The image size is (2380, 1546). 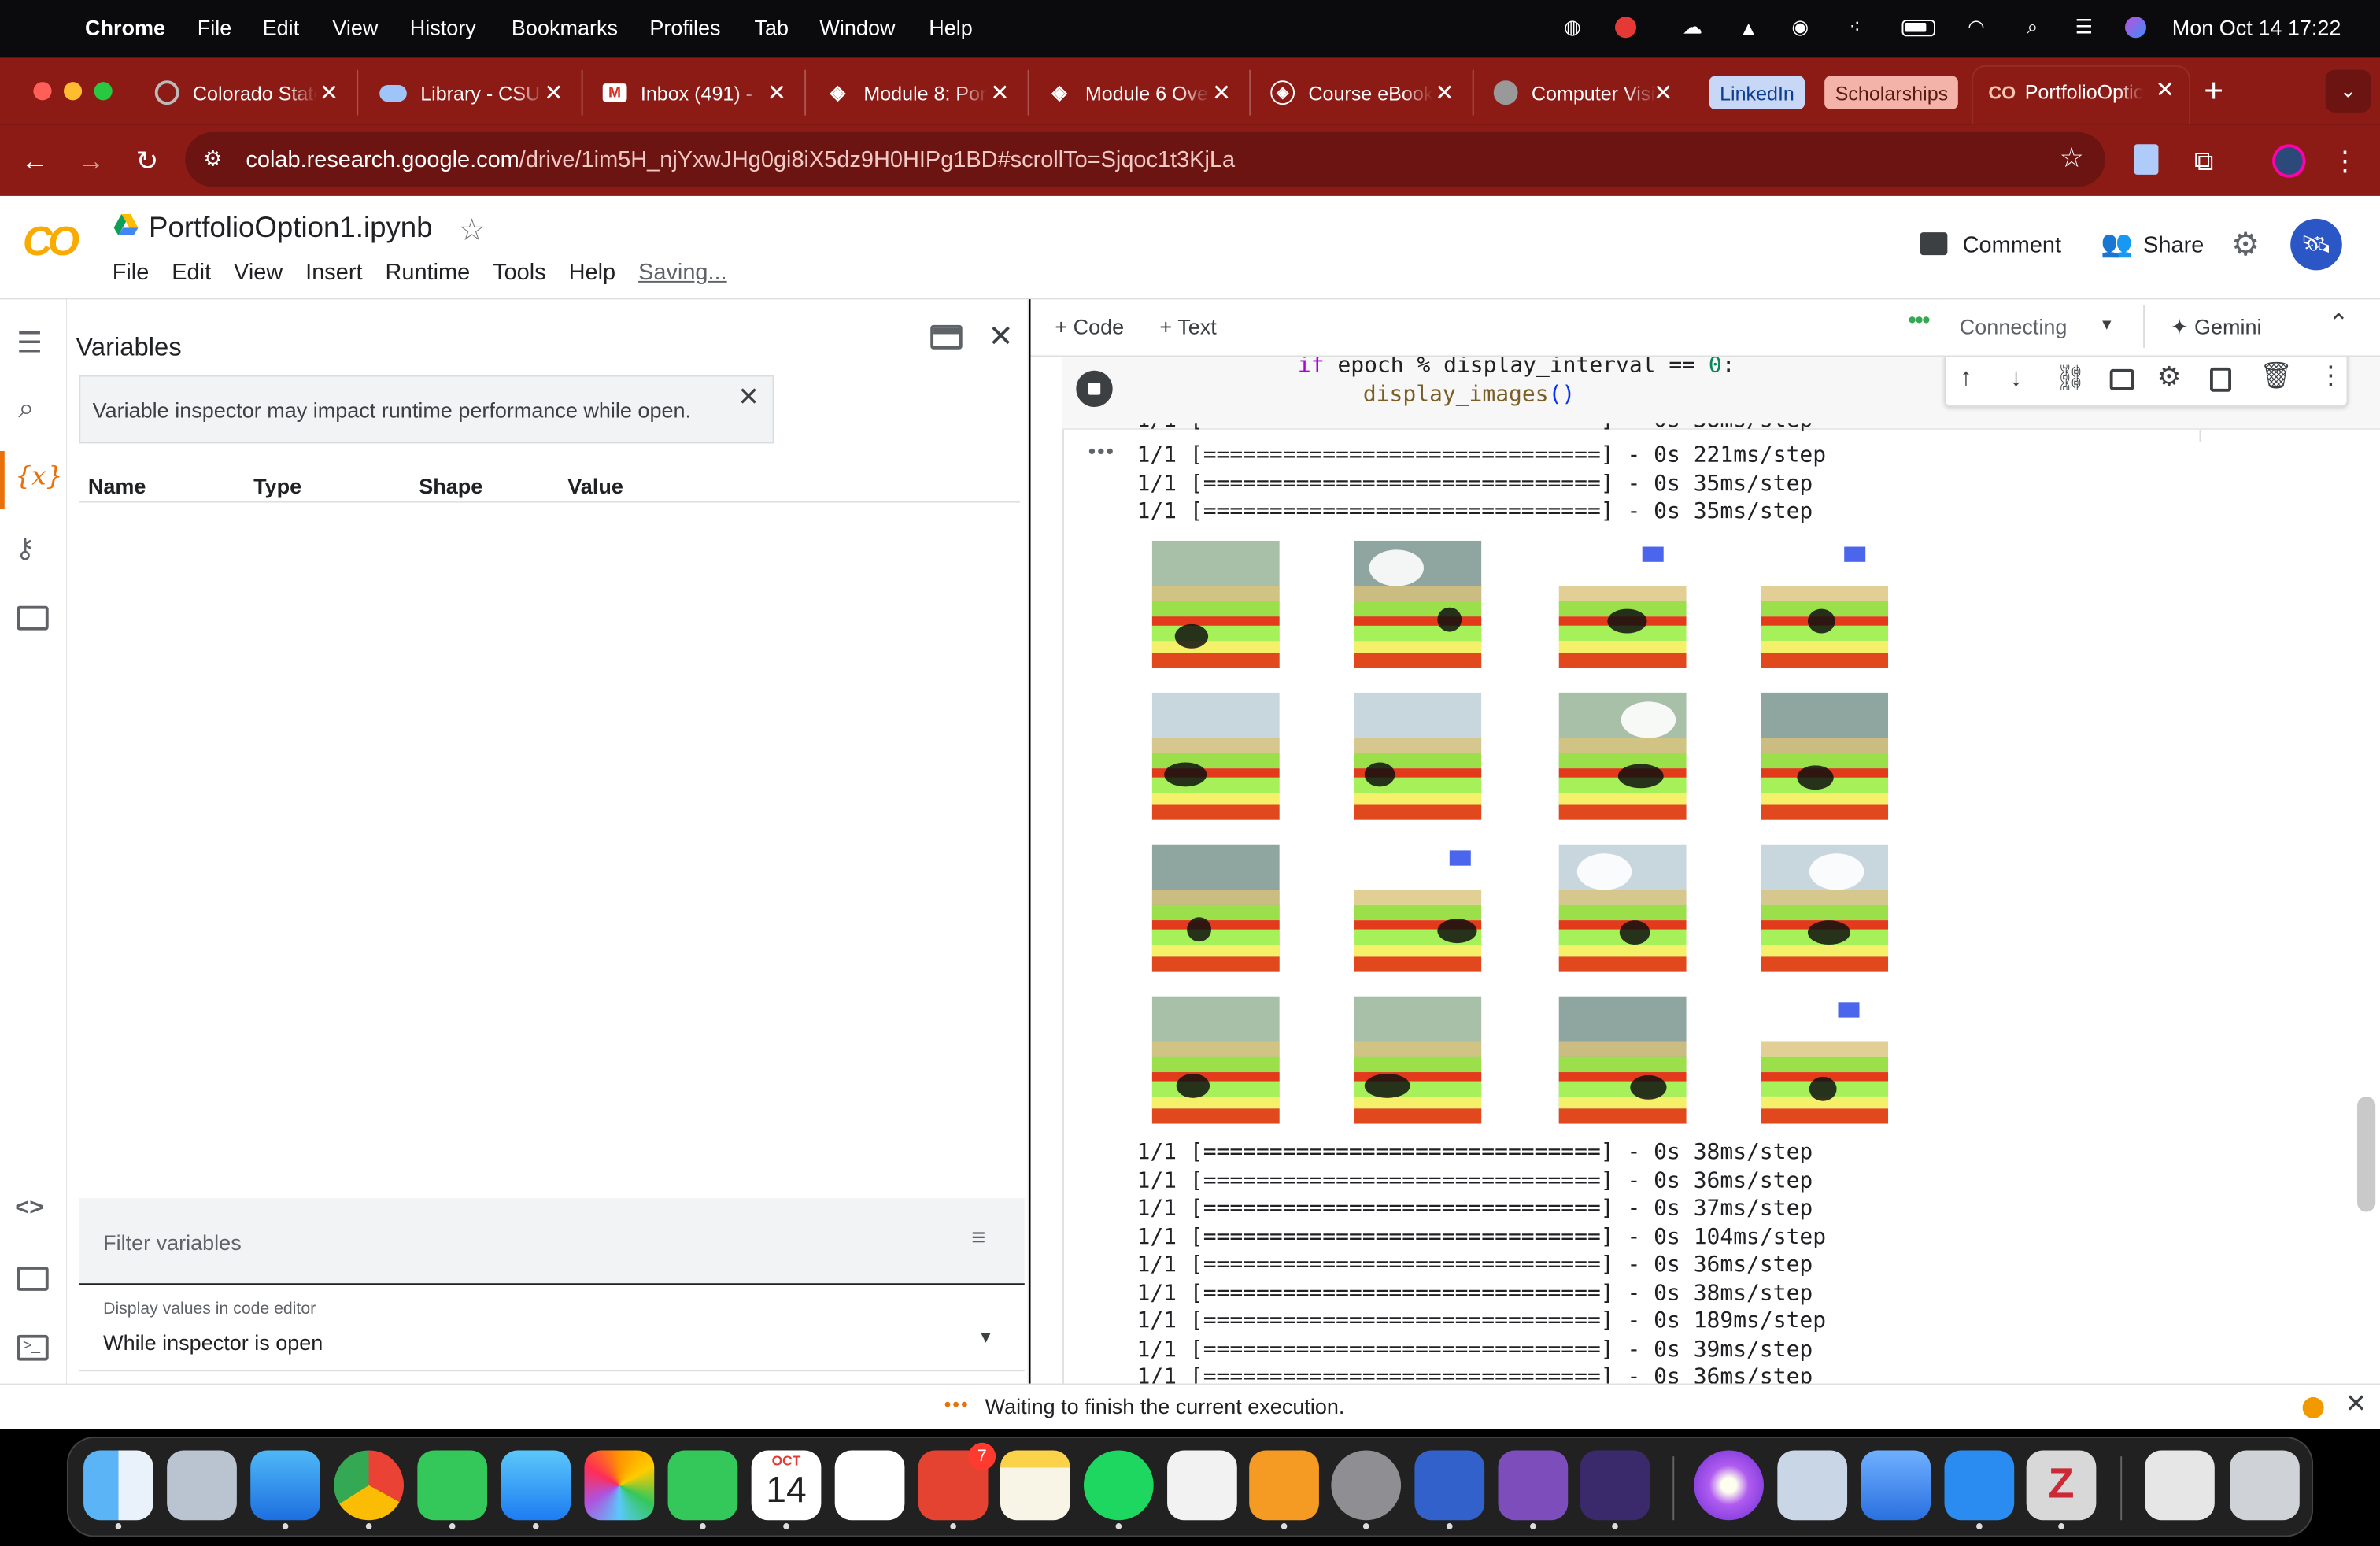 What do you see at coordinates (450, 486) in the screenshot?
I see `column-shape: Shape` at bounding box center [450, 486].